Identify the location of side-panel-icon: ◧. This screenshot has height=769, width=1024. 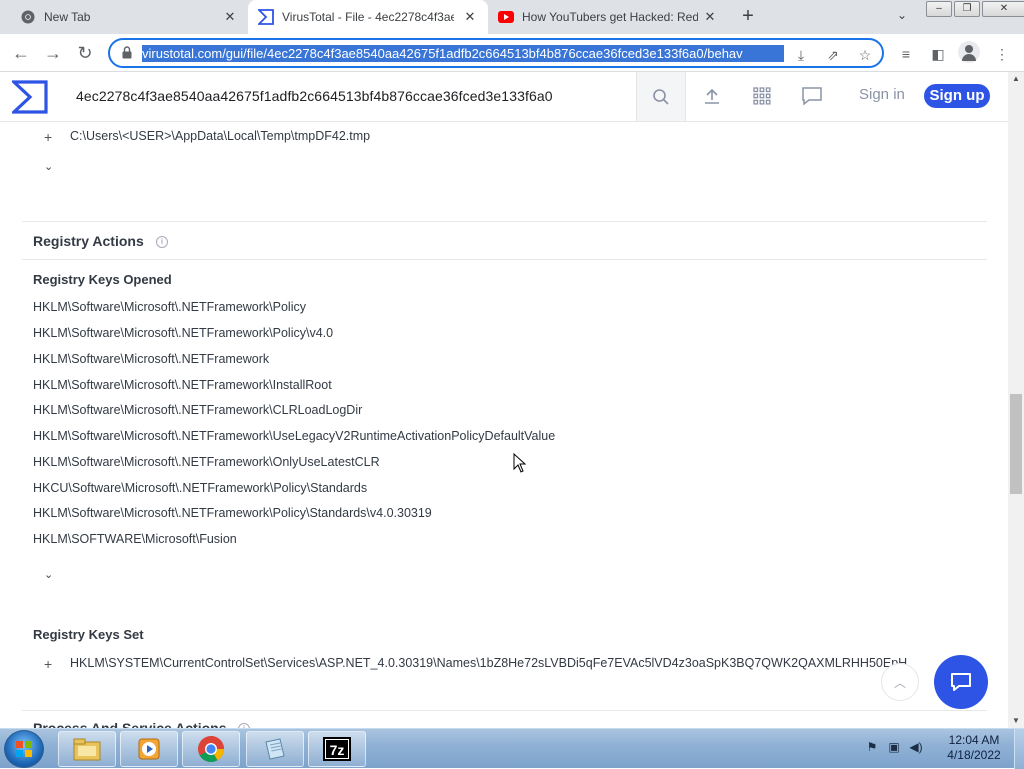
(938, 54).